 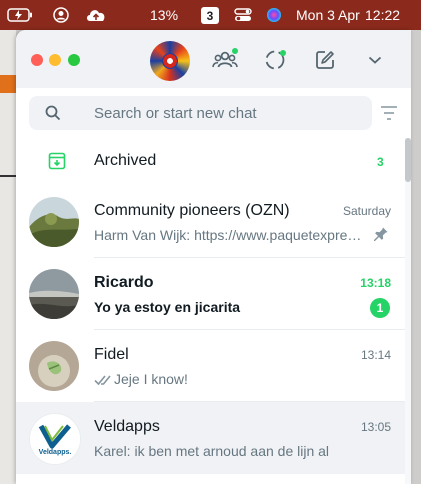 What do you see at coordinates (210, 162) in the screenshot?
I see `archived-row: Archived 3` at bounding box center [210, 162].